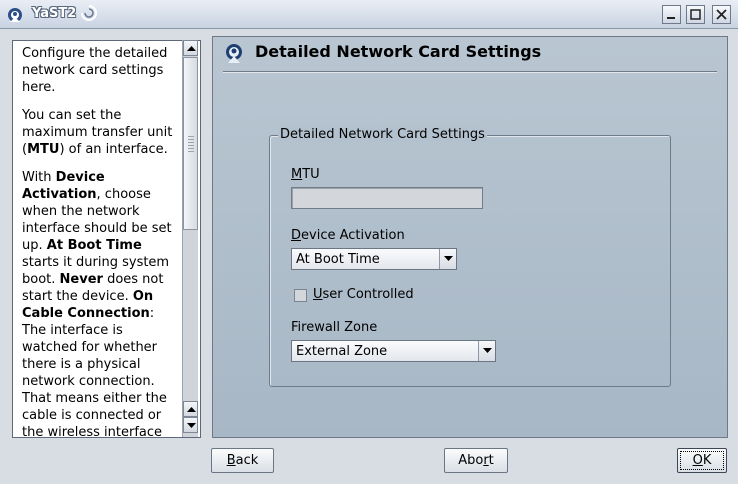  What do you see at coordinates (387, 198) in the screenshot?
I see `mtu-field` at bounding box center [387, 198].